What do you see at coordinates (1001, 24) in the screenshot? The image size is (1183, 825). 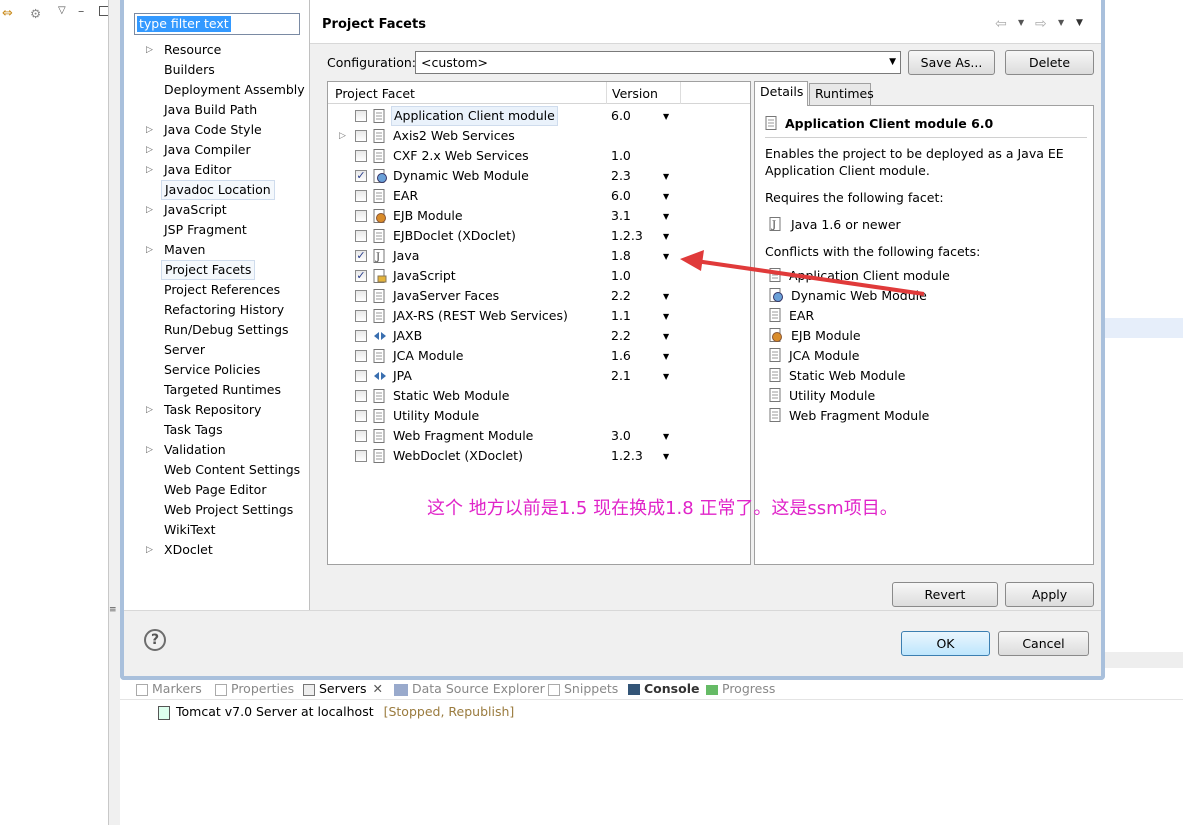 I see `back-arrow-icon: ⇦` at bounding box center [1001, 24].